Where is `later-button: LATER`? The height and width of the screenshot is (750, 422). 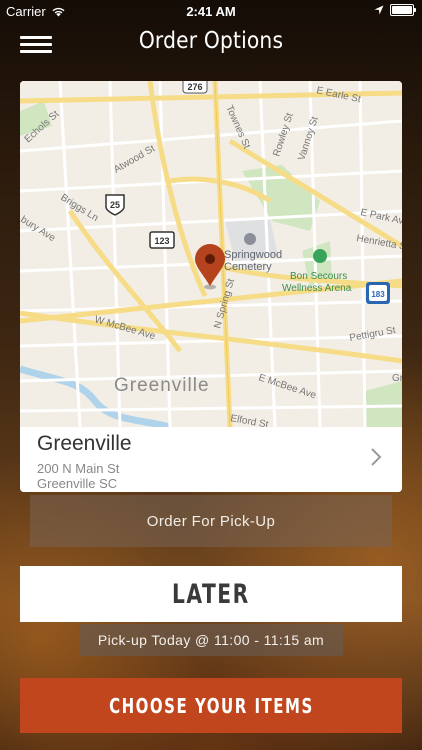
later-button: LATER is located at coordinates (211, 594).